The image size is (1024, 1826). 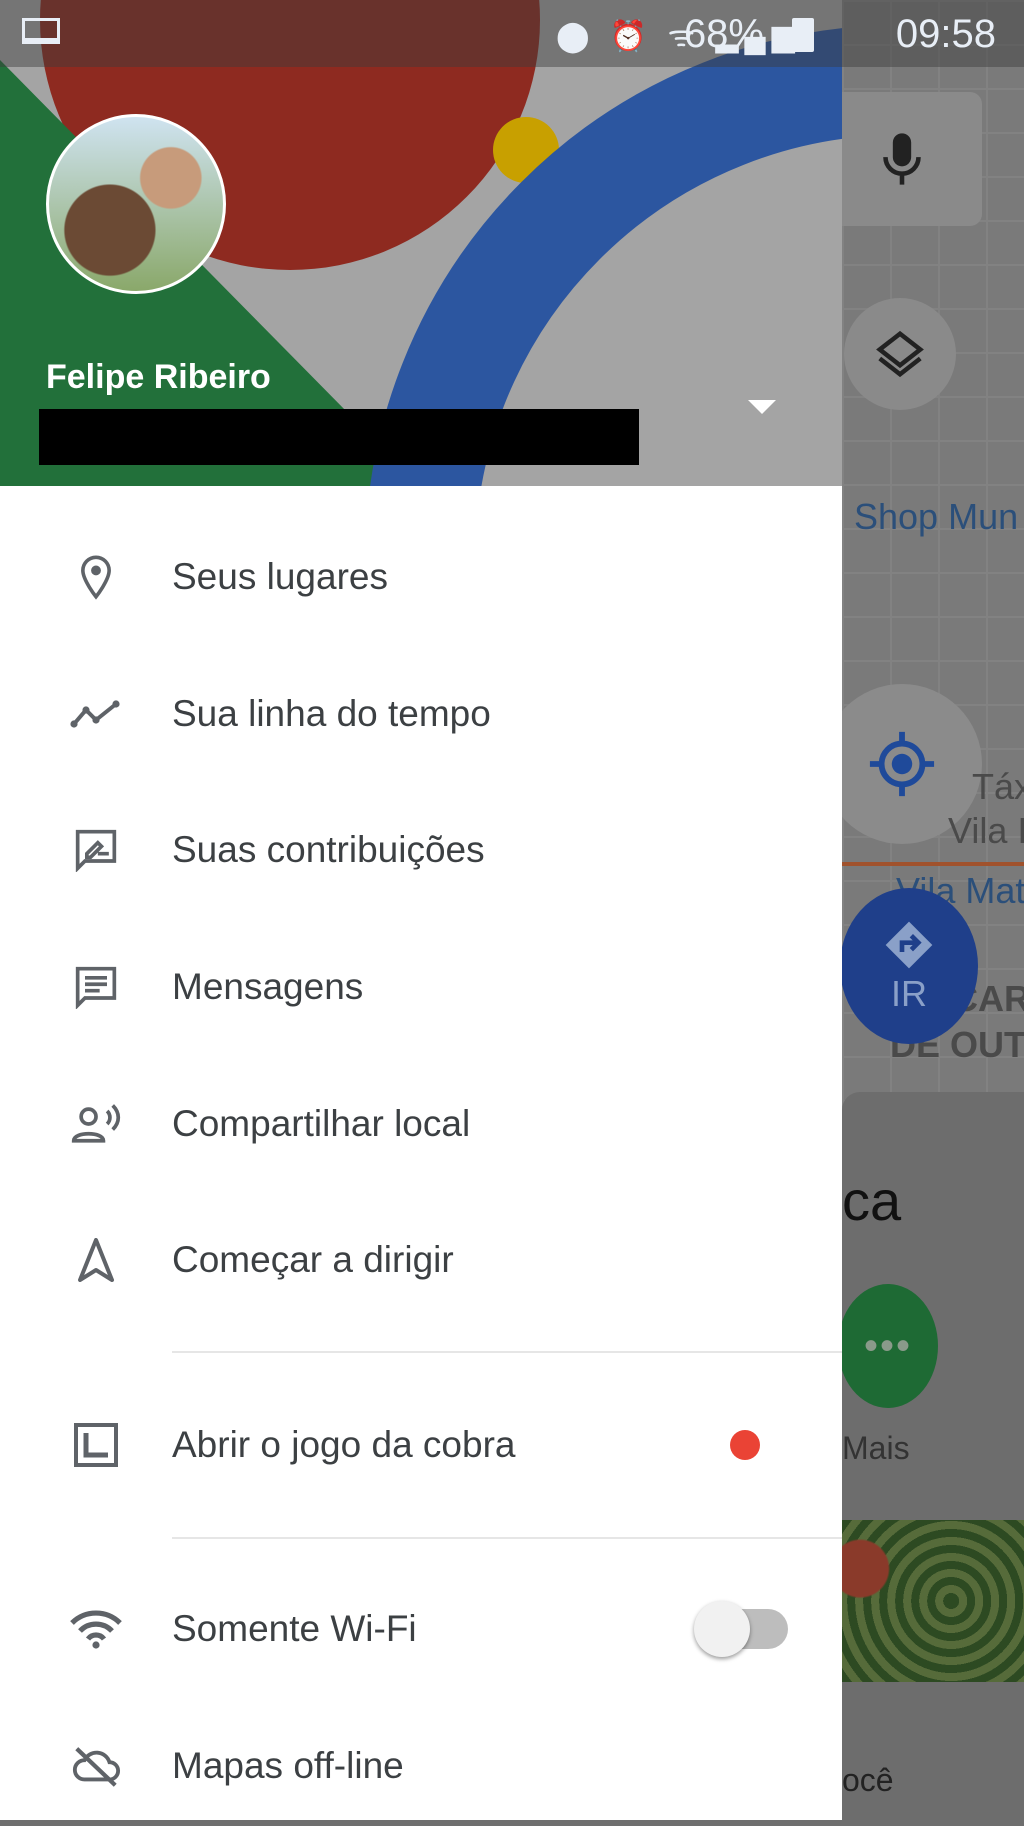 I want to click on go-label: IR, so click(x=909, y=993).